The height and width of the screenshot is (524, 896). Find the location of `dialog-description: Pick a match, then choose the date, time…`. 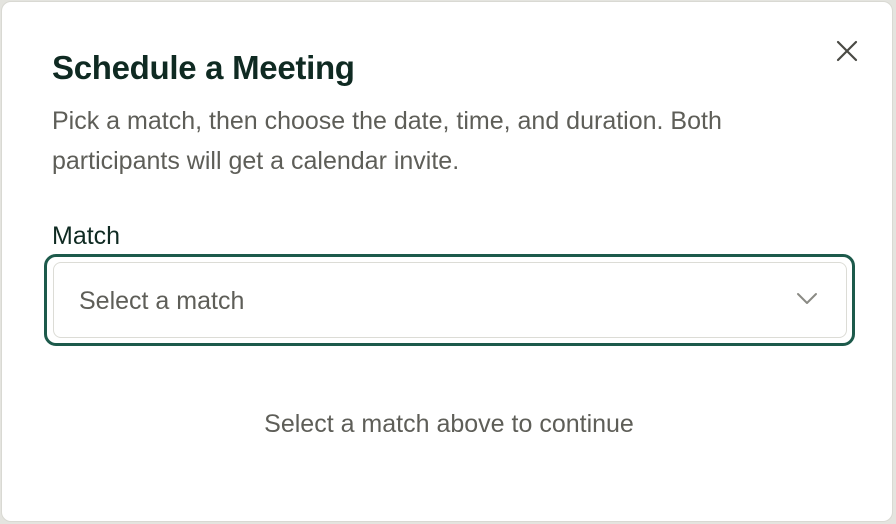

dialog-description: Pick a match, then choose the date, time… is located at coordinates (387, 141).